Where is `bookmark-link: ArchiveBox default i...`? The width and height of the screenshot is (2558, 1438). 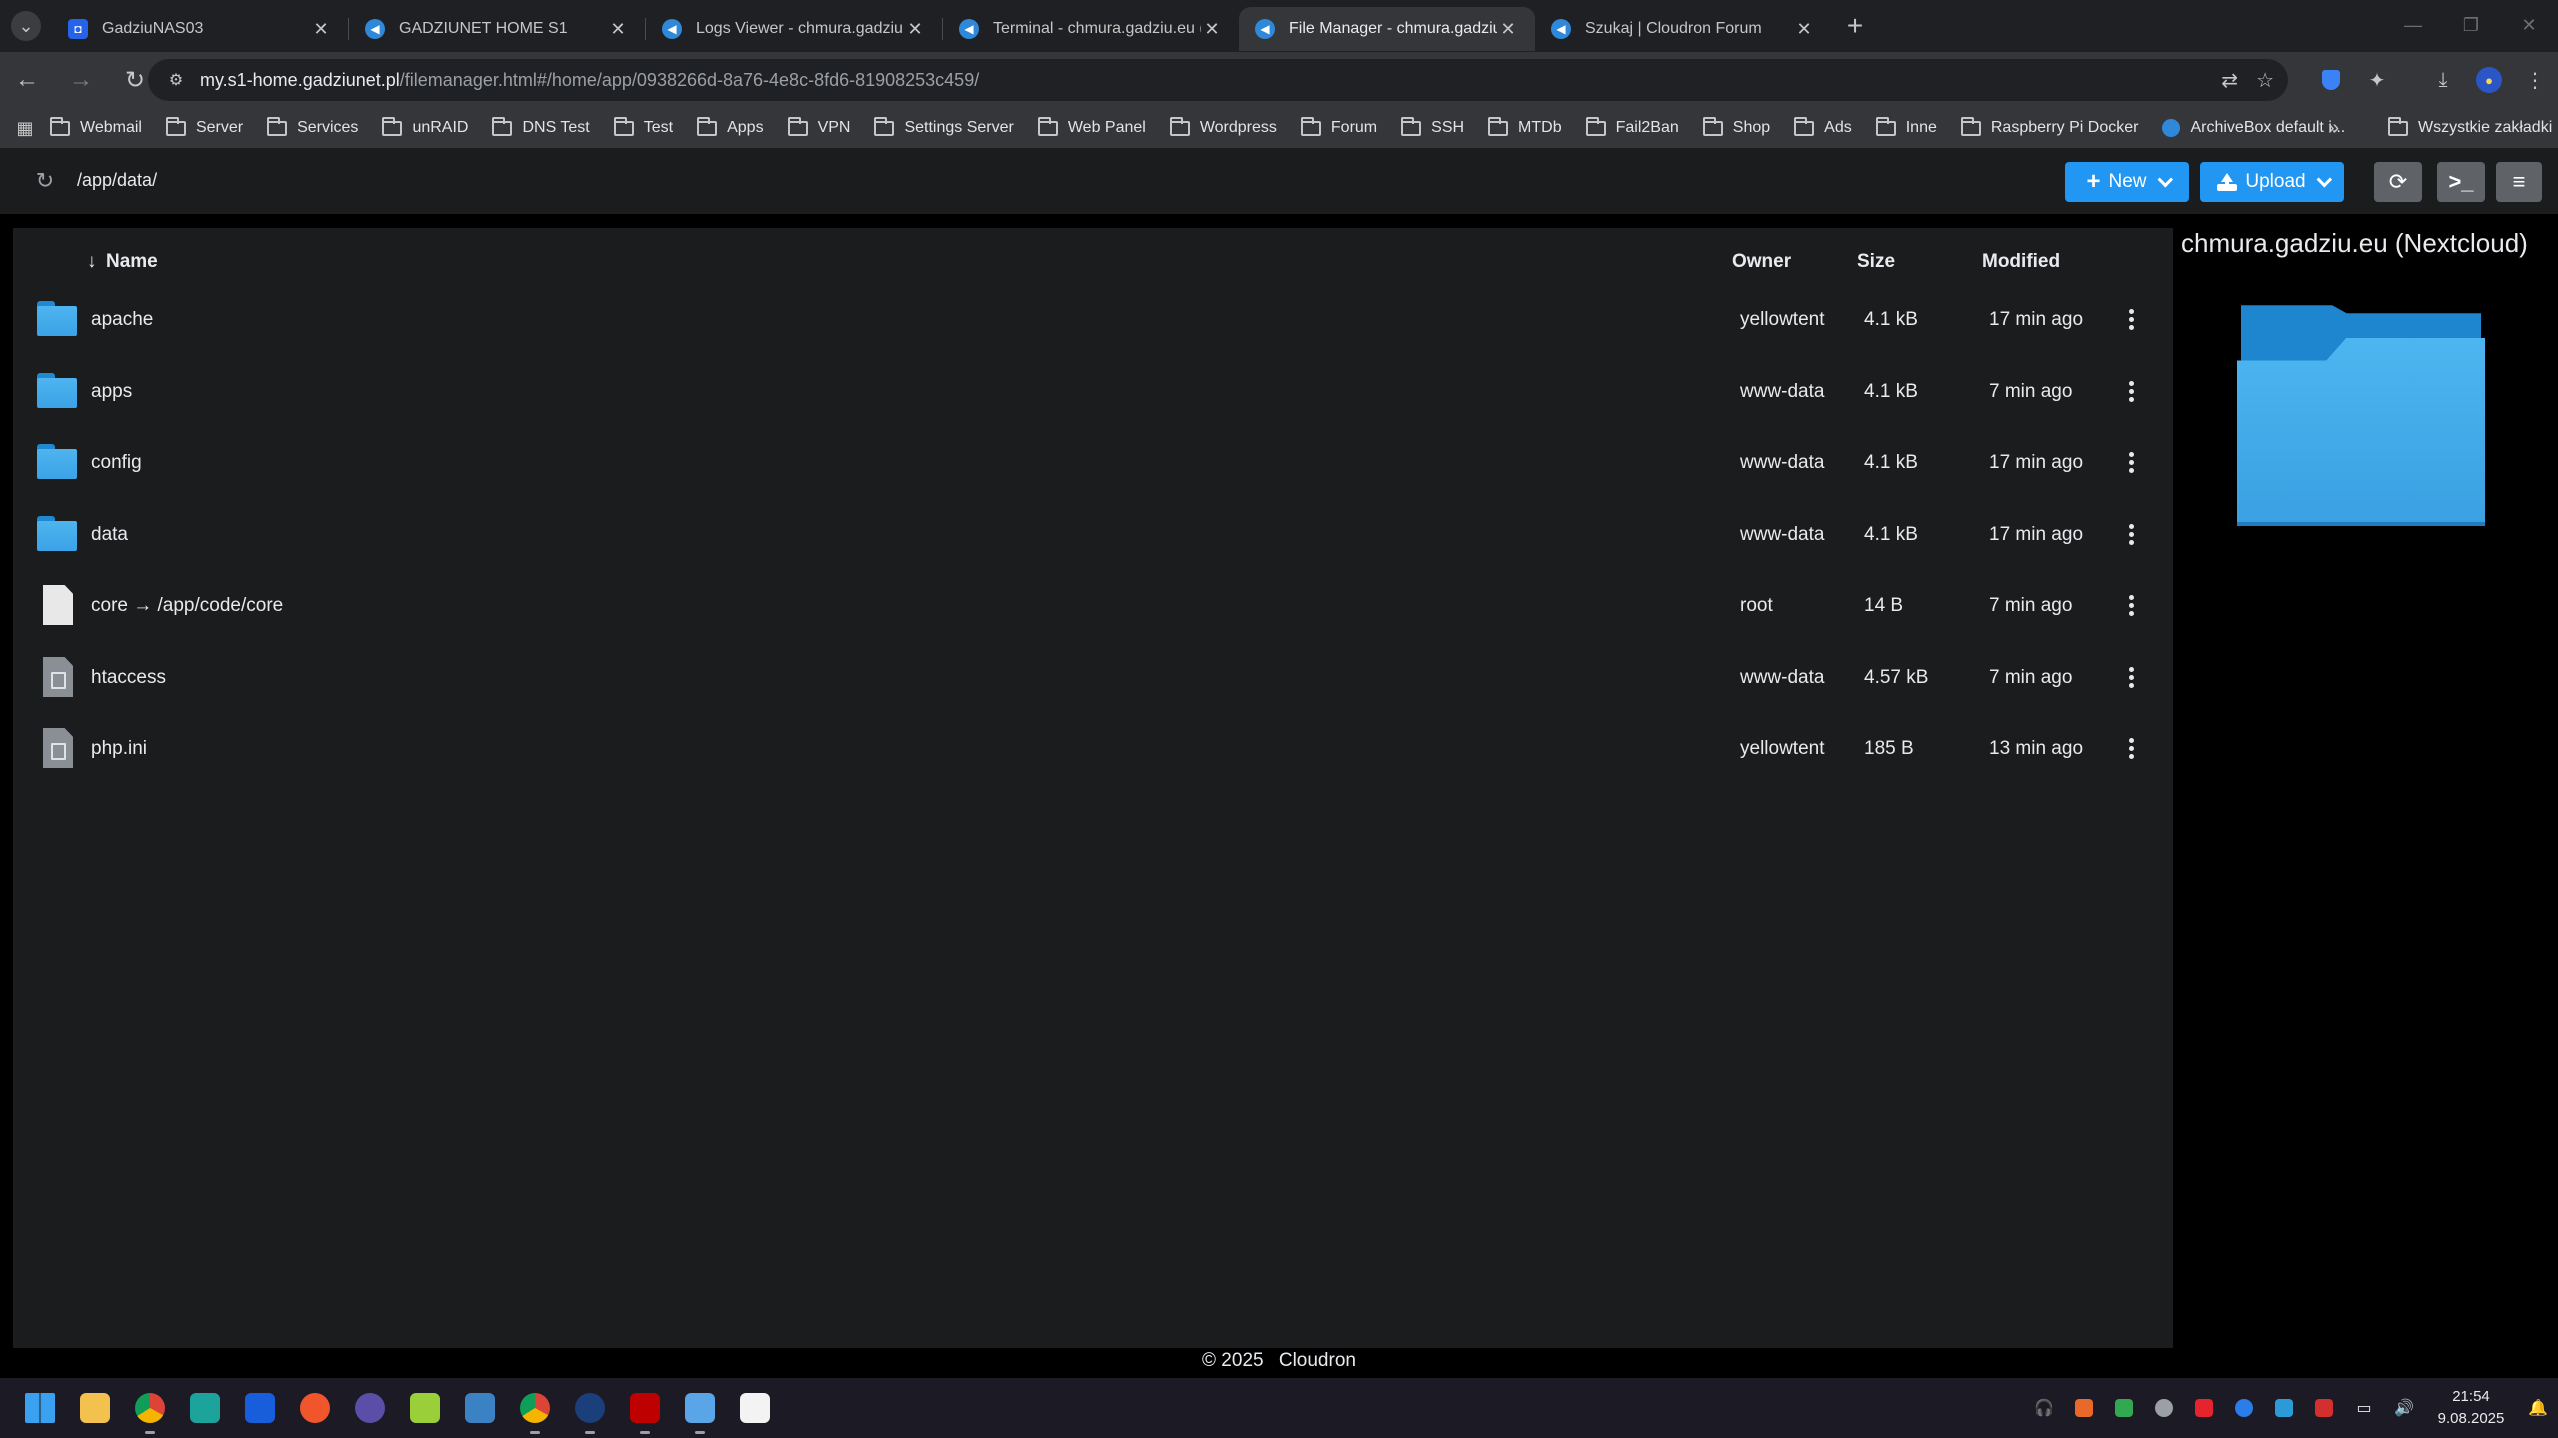
bookmark-link: ArchiveBox default i... is located at coordinates (2253, 128).